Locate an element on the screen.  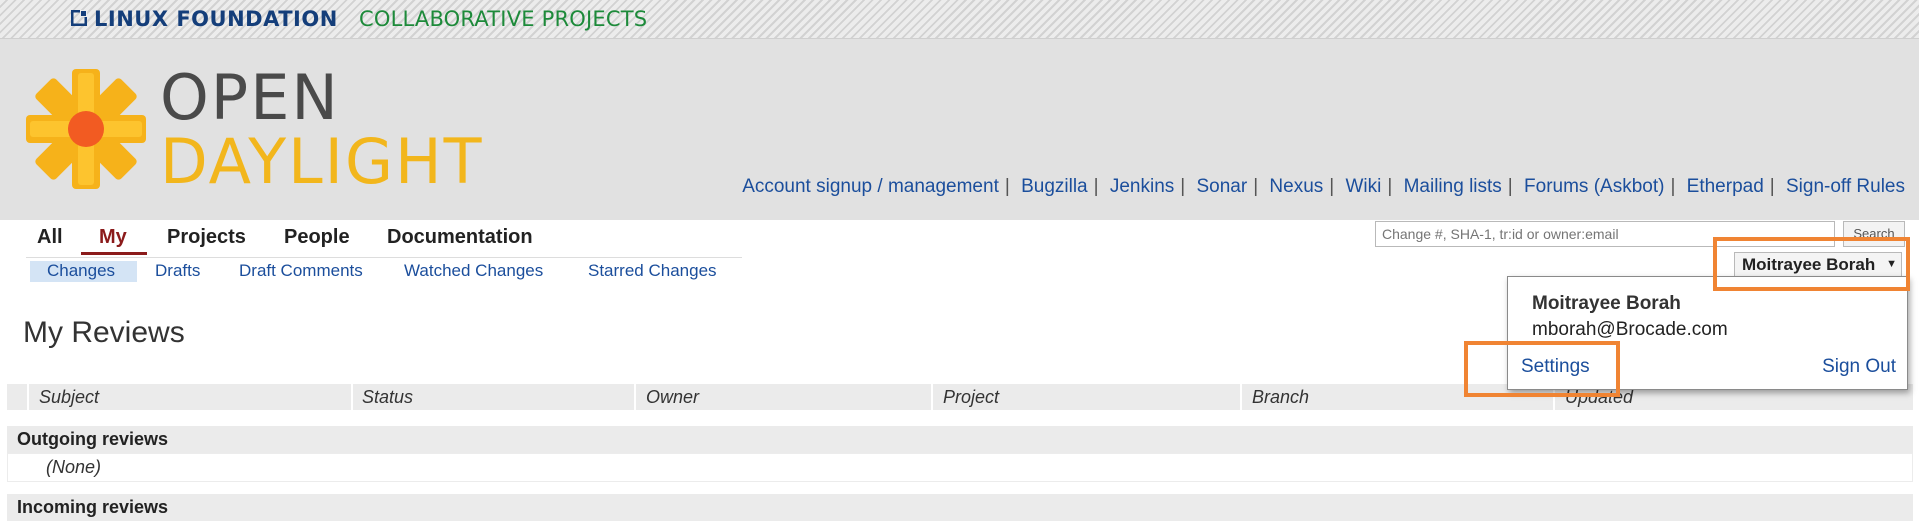
section-incoming-reviews: Incoming reviews is located at coordinates (960, 507).